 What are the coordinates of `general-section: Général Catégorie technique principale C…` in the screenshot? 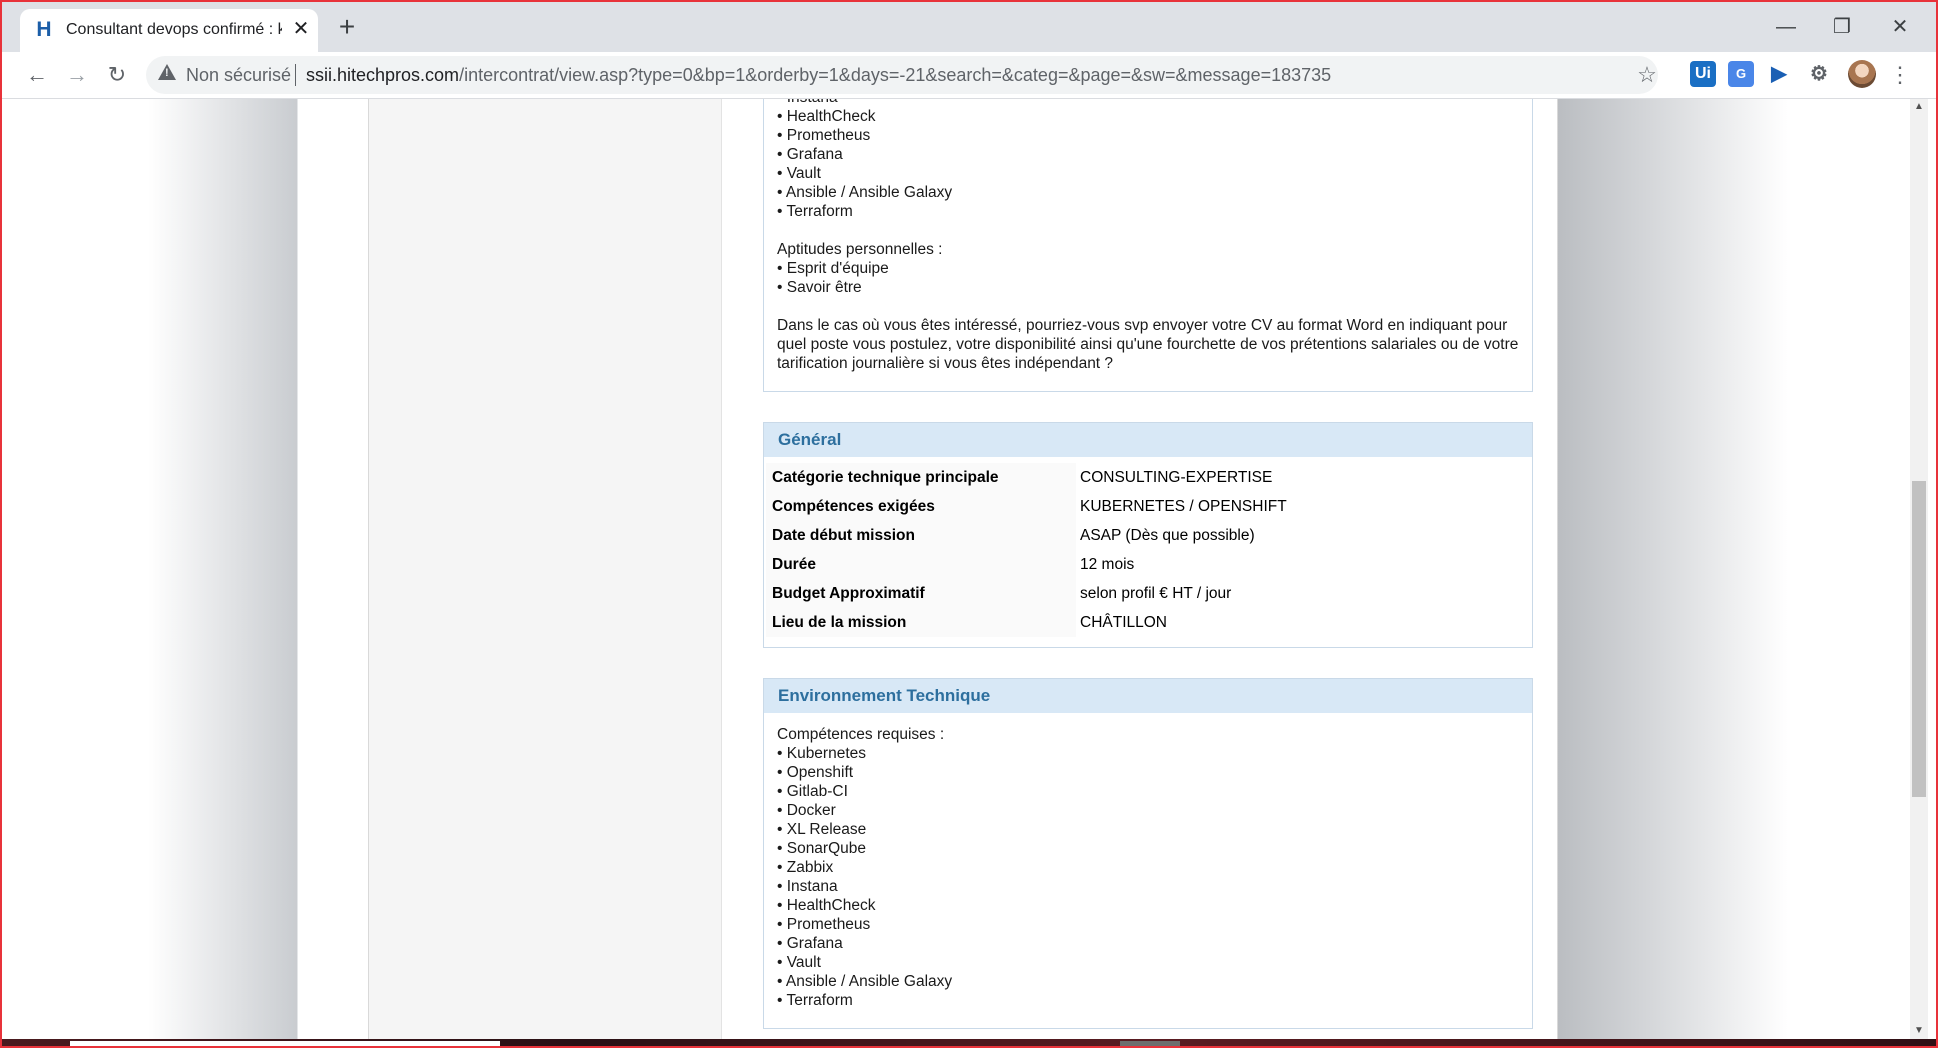 It's located at (1148, 535).